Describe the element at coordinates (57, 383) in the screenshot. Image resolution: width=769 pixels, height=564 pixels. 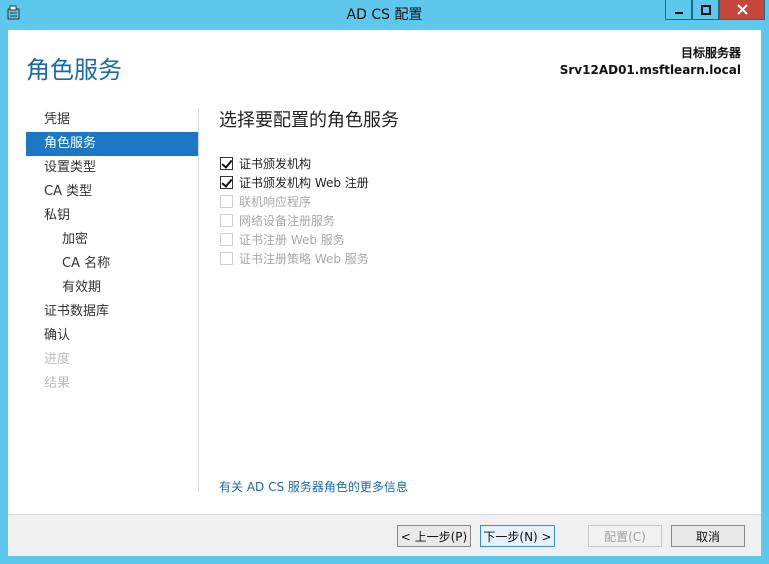
I see `nav-item-results: 结果` at that location.